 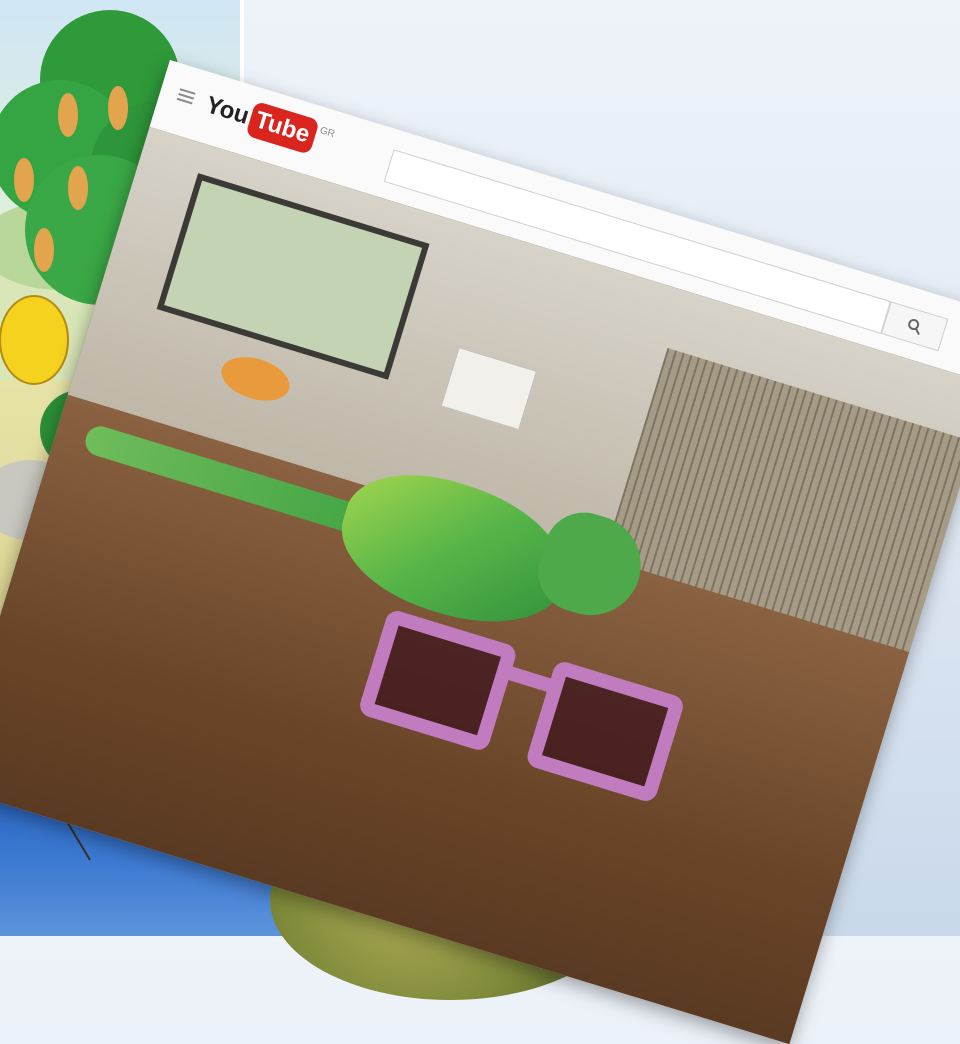 What do you see at coordinates (186, 97) in the screenshot?
I see `hamburger-menu-icon` at bounding box center [186, 97].